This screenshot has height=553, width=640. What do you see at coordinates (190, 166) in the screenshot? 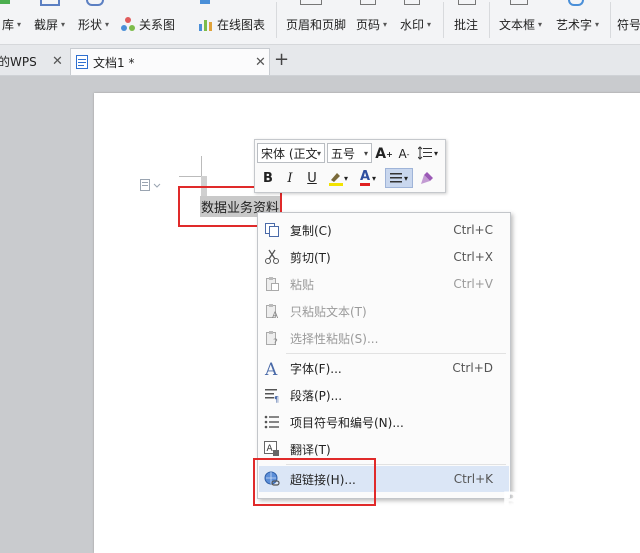
I see `margin-corner-mark` at bounding box center [190, 166].